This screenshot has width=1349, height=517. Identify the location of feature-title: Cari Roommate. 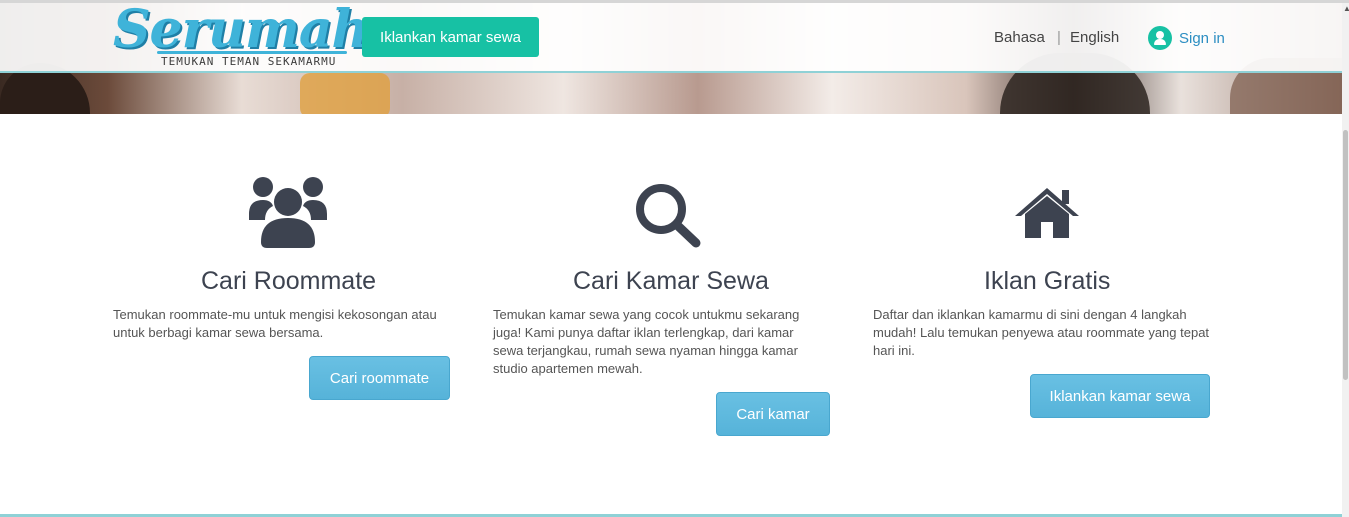
(289, 281).